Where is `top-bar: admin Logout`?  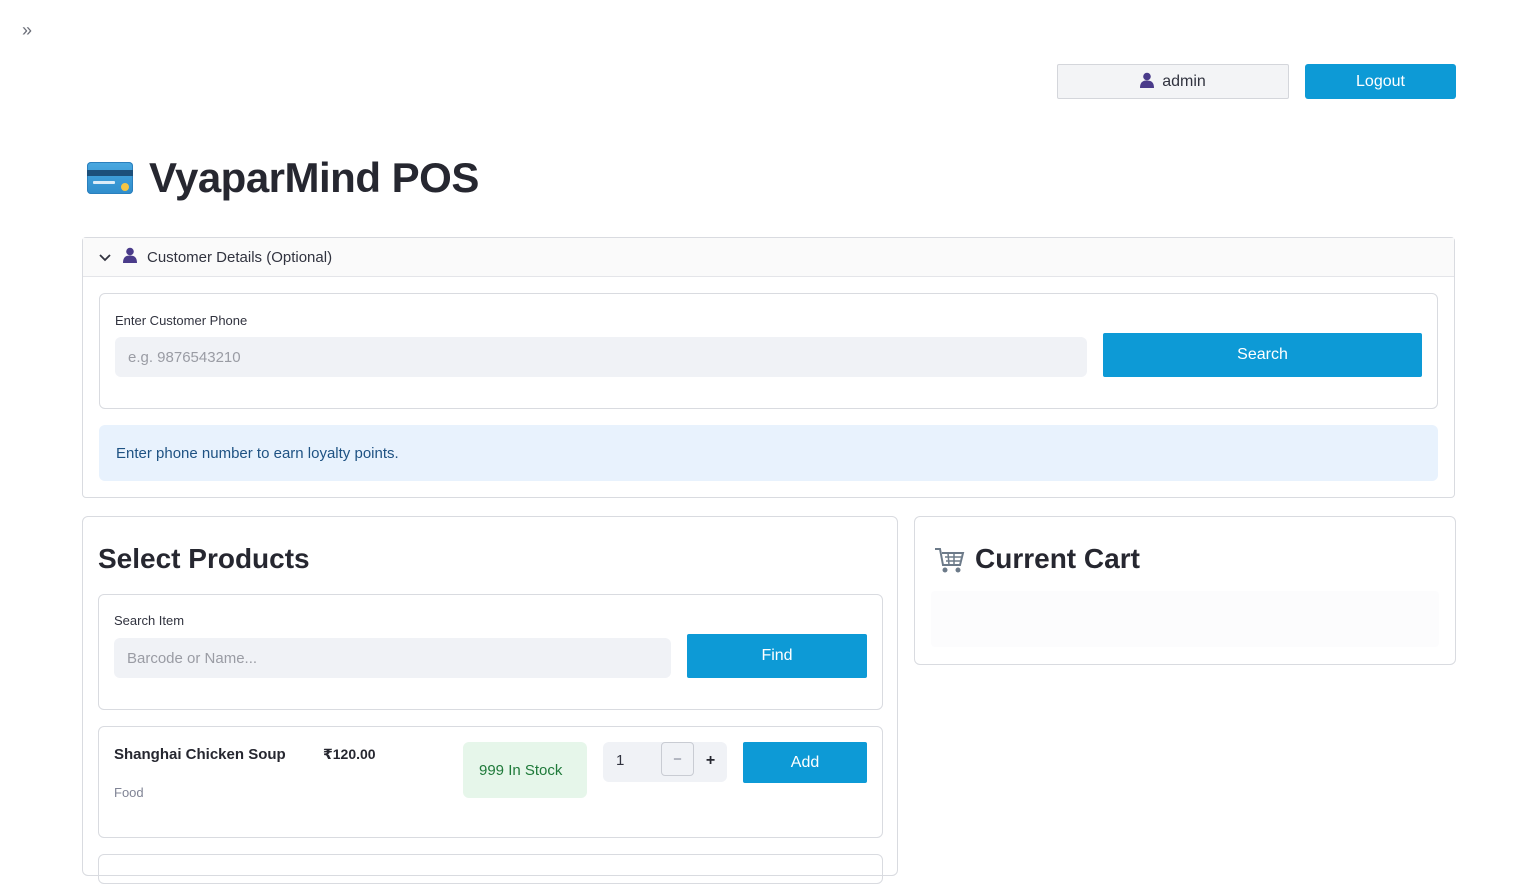
top-bar: admin Logout is located at coordinates (768, 82).